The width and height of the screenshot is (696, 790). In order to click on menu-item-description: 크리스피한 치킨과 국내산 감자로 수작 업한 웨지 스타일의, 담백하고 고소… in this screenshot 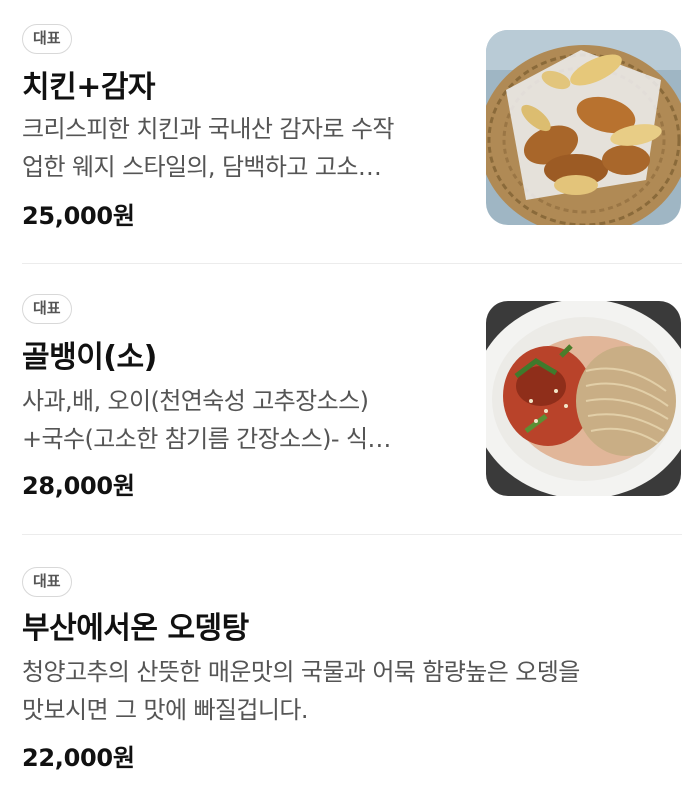, I will do `click(242, 148)`.